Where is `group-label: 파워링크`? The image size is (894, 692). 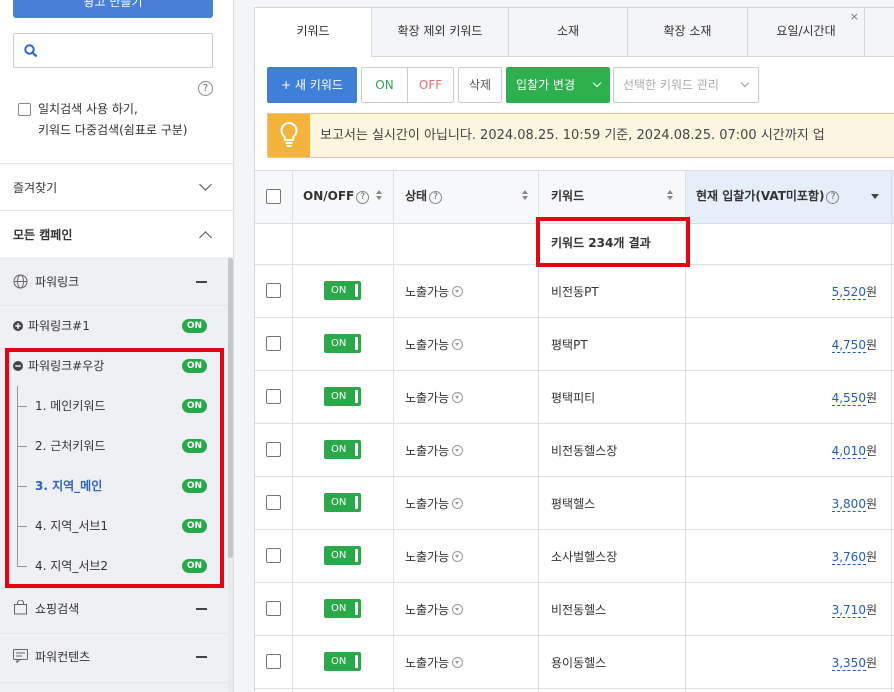
group-label: 파워링크 is located at coordinates (57, 282).